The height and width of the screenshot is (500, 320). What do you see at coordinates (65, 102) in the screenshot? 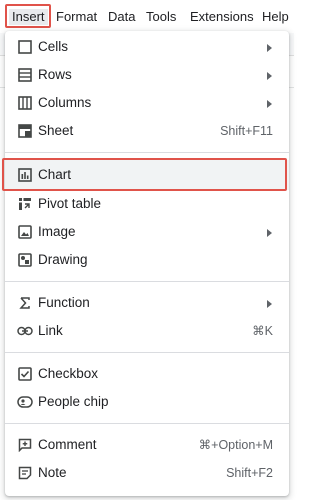
I see `menu-item-label: Columns` at bounding box center [65, 102].